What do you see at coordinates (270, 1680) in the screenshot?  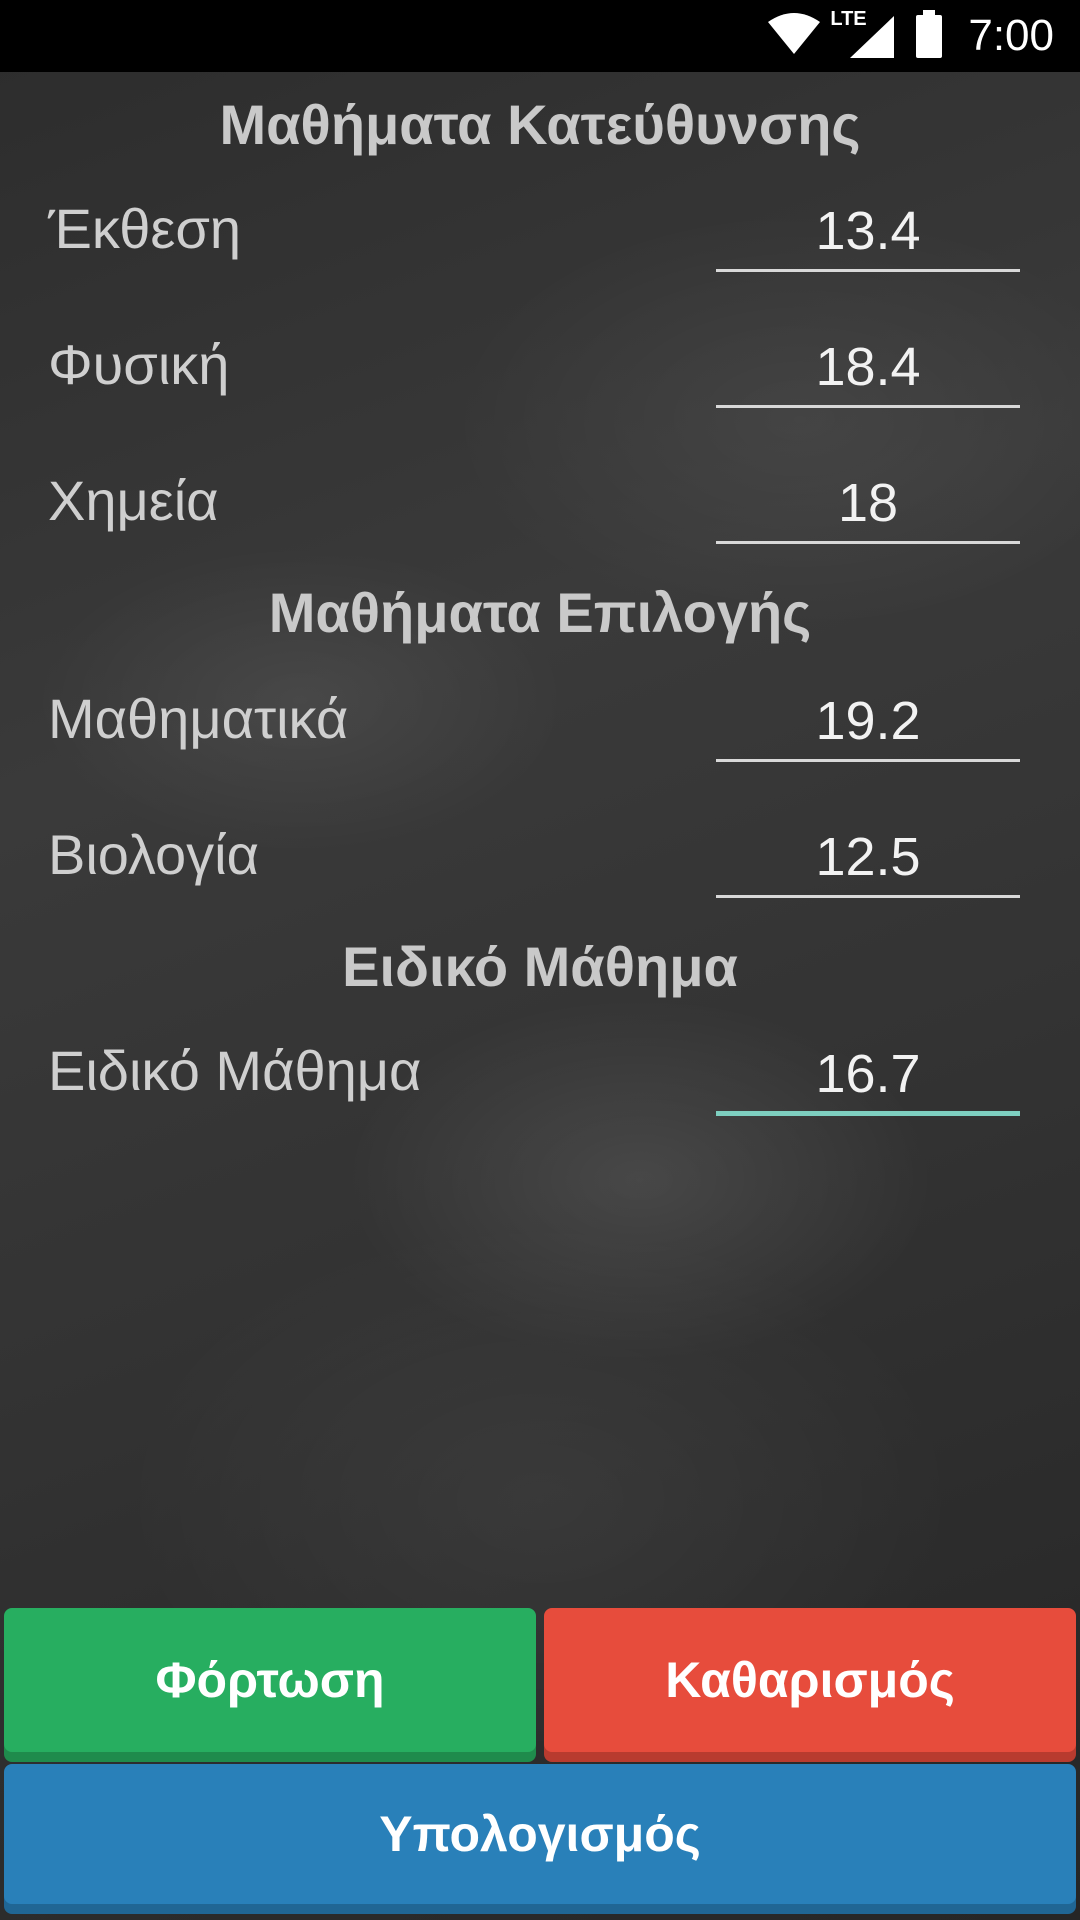 I see `load-button: Φόρτωση` at bounding box center [270, 1680].